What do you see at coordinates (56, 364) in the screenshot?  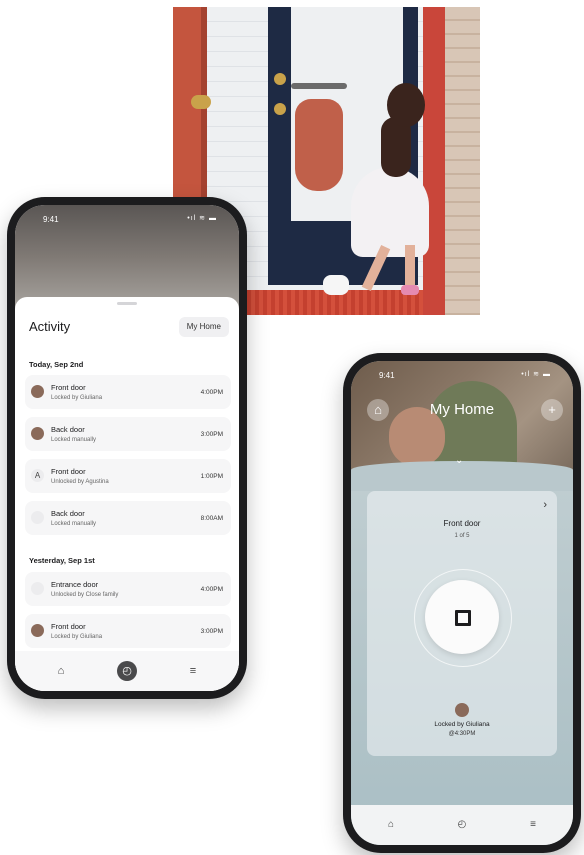 I see `date-header: Today, Sep 2nd` at bounding box center [56, 364].